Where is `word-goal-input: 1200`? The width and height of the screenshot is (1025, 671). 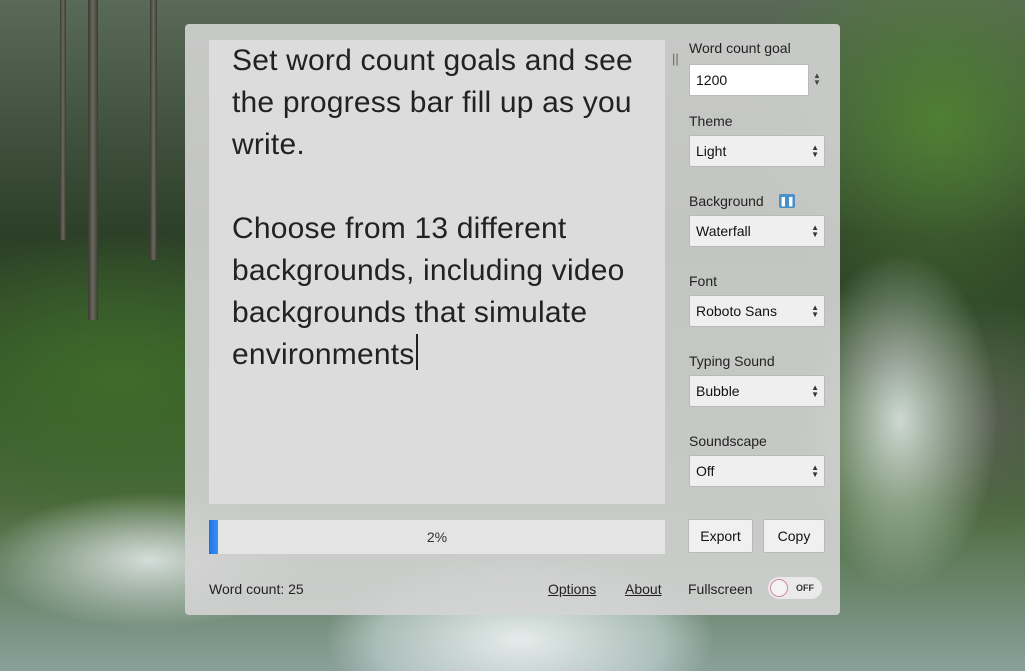 word-goal-input: 1200 is located at coordinates (749, 80).